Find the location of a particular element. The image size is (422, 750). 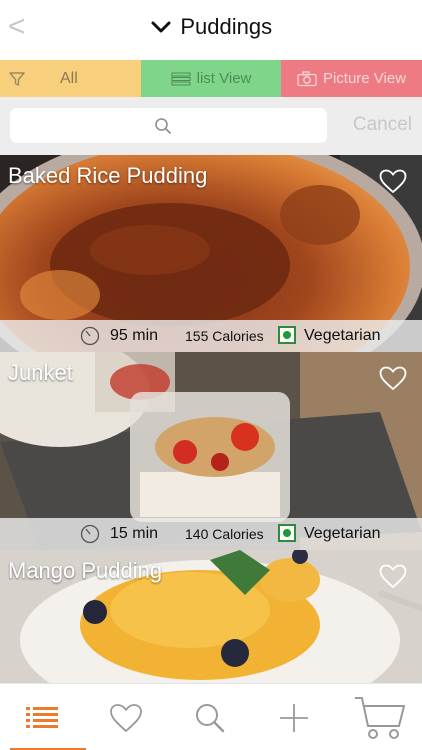

nav-header: < Puddings is located at coordinates (211, 30).